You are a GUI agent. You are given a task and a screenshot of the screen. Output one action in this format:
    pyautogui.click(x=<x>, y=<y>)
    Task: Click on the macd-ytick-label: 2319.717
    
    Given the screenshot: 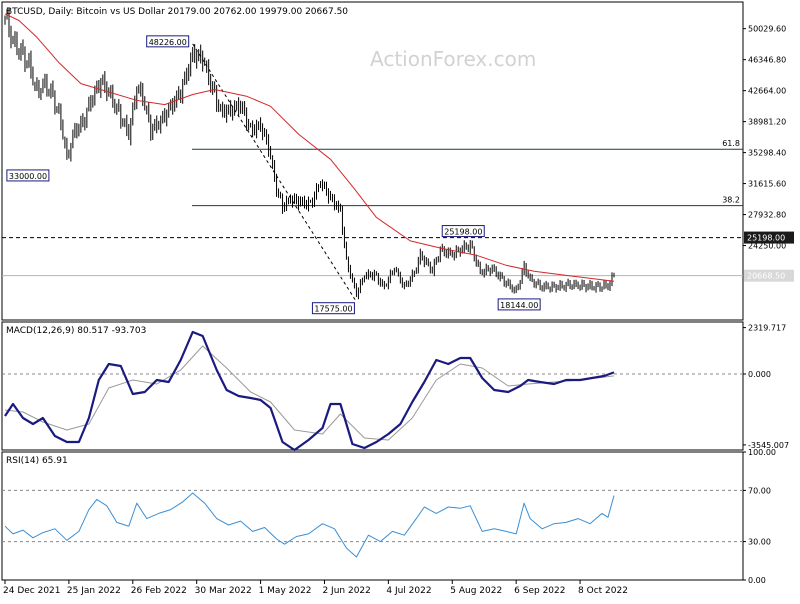 What is the action you would take?
    pyautogui.click(x=767, y=328)
    